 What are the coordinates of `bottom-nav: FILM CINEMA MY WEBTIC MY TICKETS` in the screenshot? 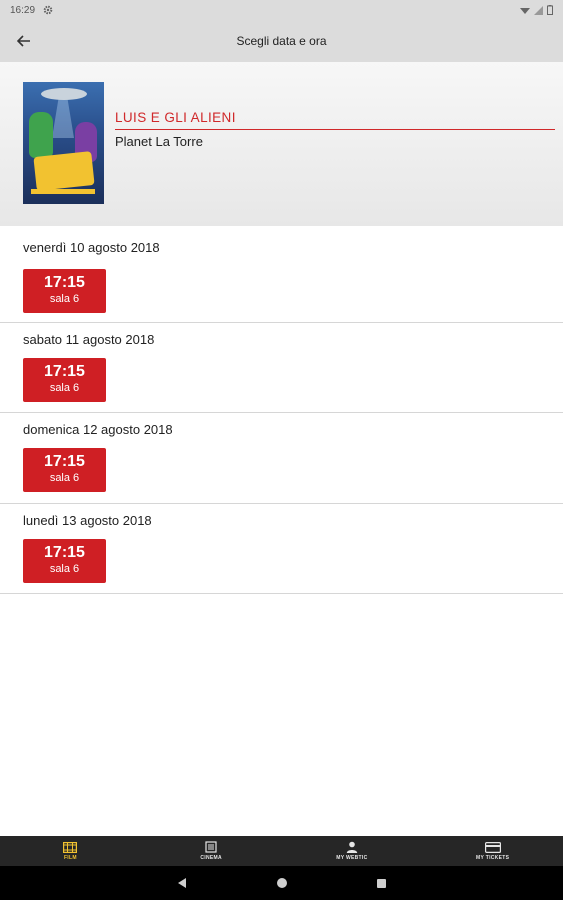 It's located at (281, 851).